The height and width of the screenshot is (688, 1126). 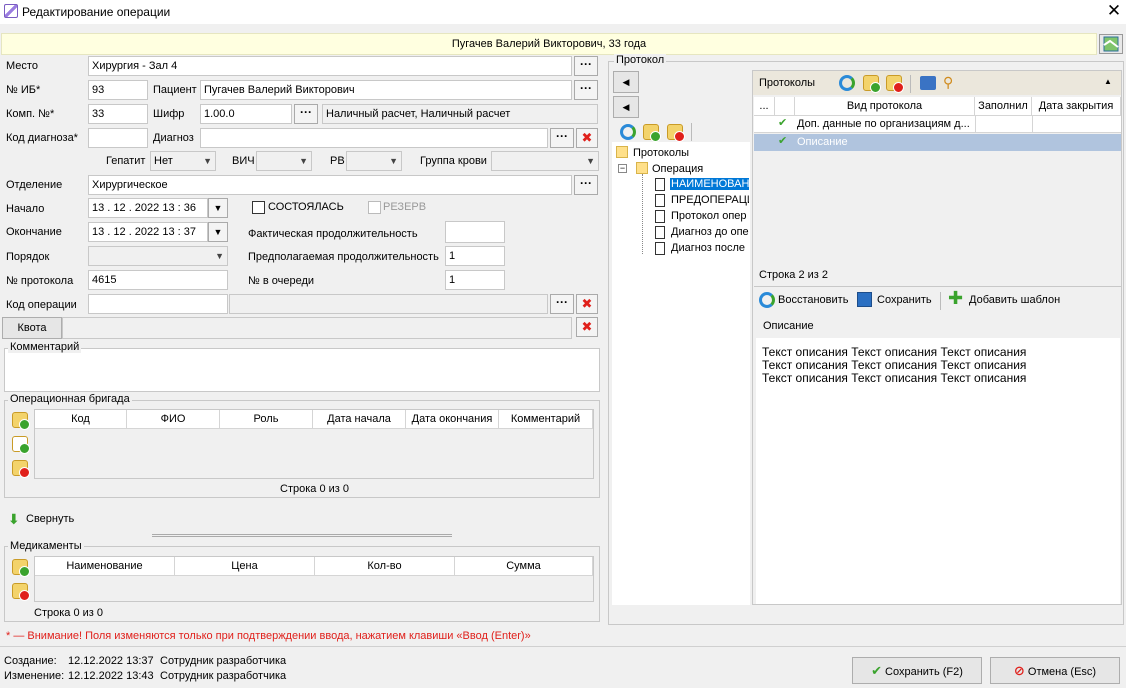 What do you see at coordinates (626, 82) in the screenshot?
I see `nav-left-button-1: ◀` at bounding box center [626, 82].